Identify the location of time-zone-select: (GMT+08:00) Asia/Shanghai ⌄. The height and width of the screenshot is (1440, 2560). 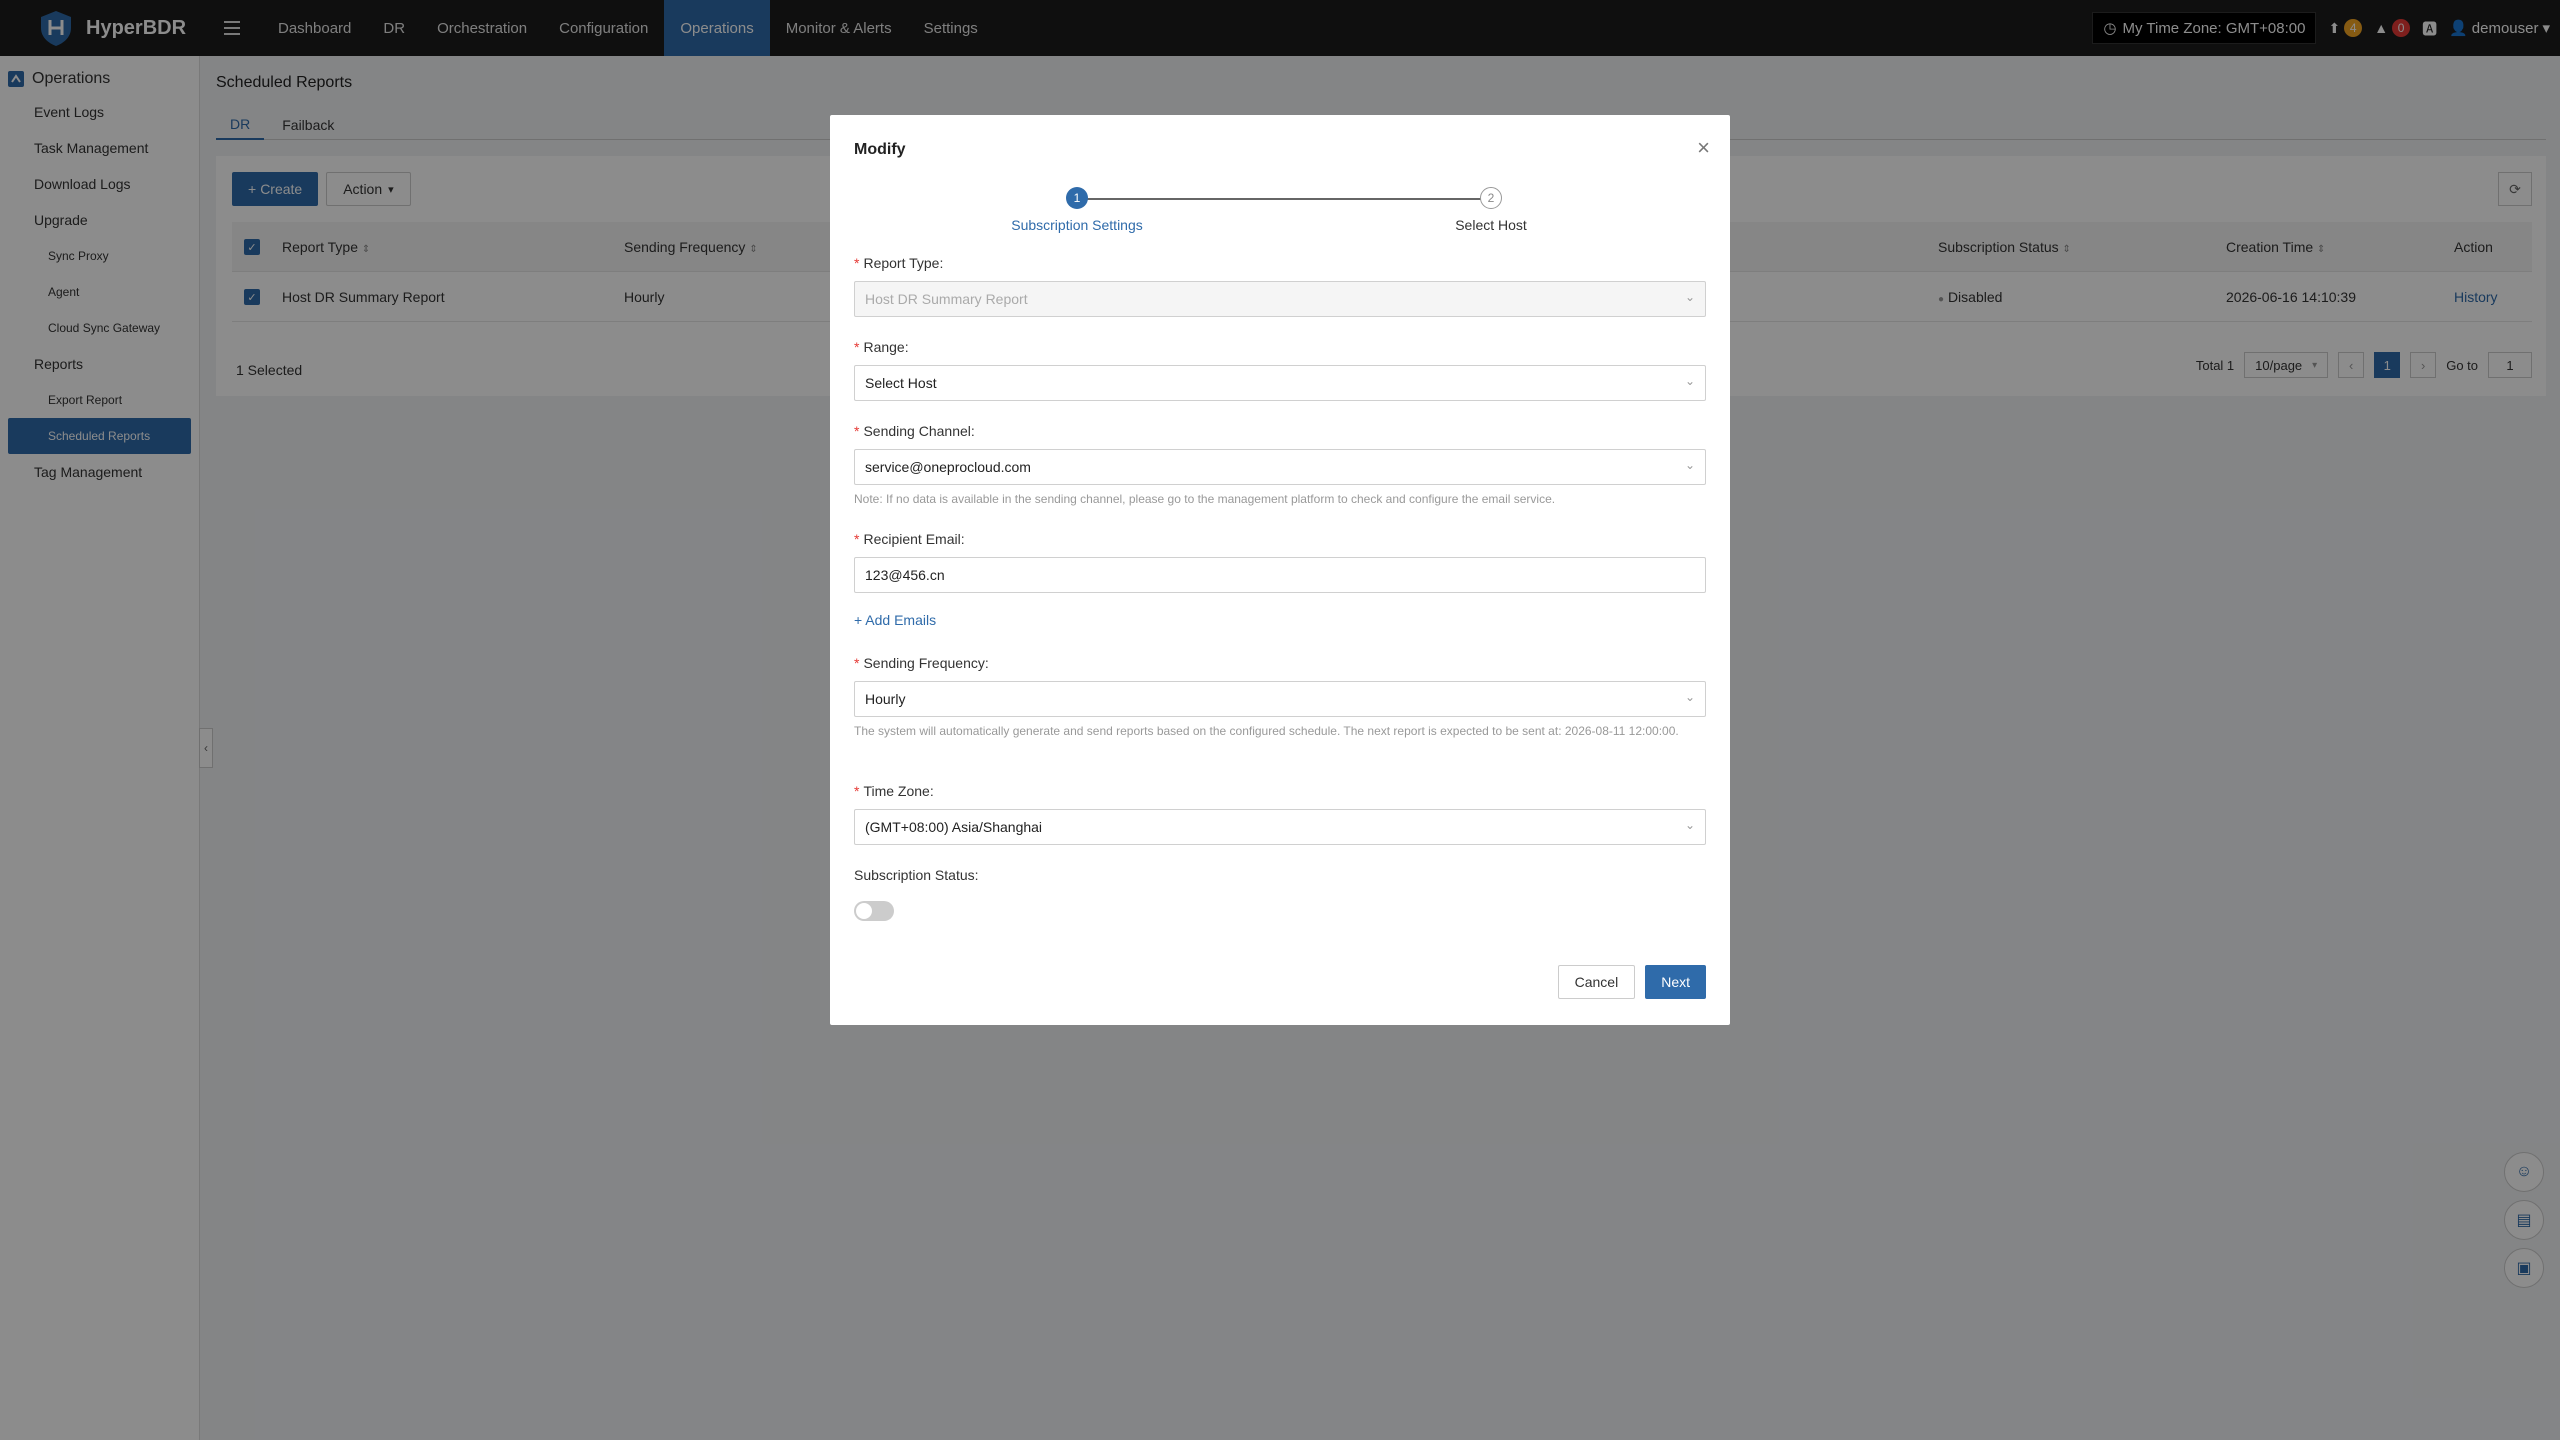
(1280, 827).